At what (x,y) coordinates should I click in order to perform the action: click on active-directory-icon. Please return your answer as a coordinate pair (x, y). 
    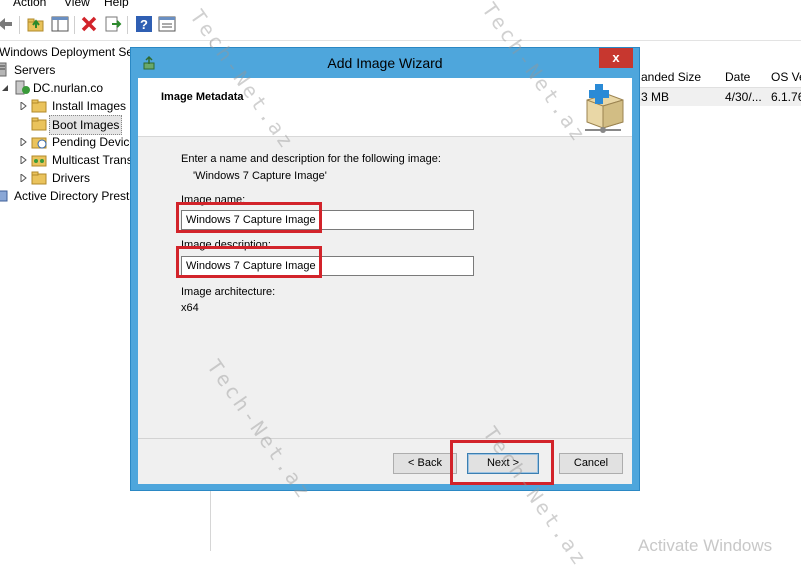
    Looking at the image, I should click on (4, 196).